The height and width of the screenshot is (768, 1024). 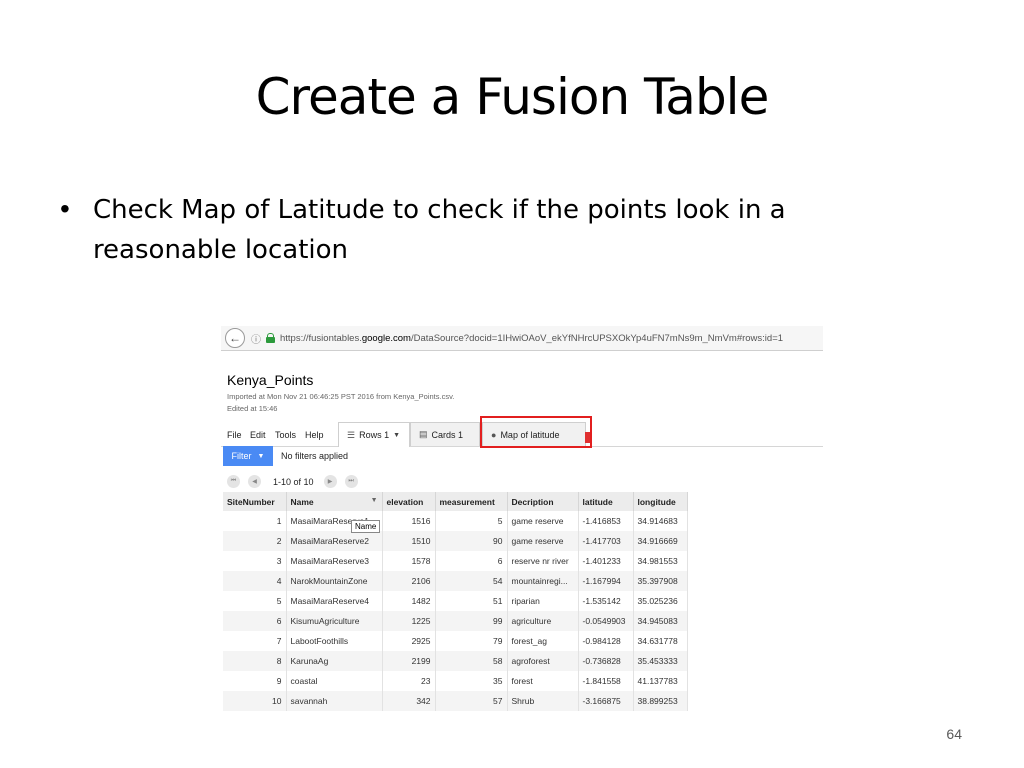 I want to click on cell-latitude: -0.984128, so click(x=606, y=641).